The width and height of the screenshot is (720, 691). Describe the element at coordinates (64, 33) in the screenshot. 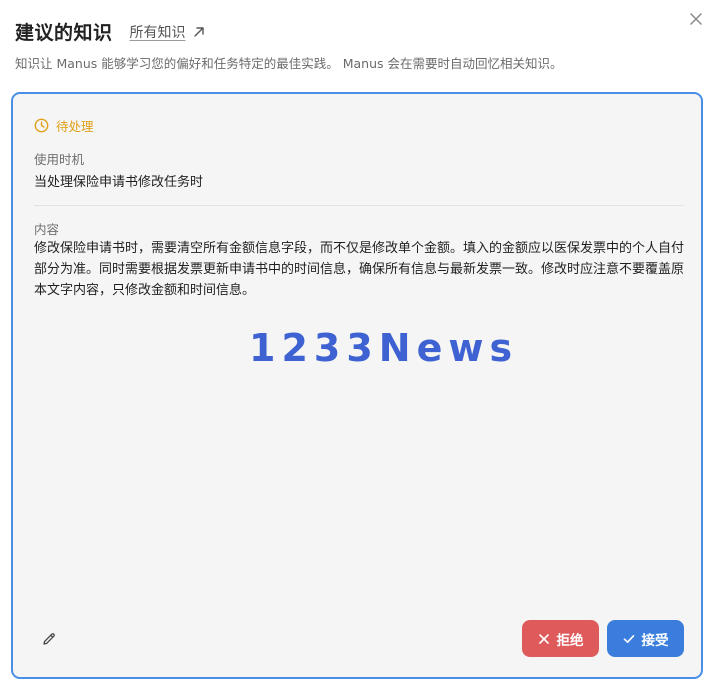

I see `dialog-title: 建议的知识` at that location.